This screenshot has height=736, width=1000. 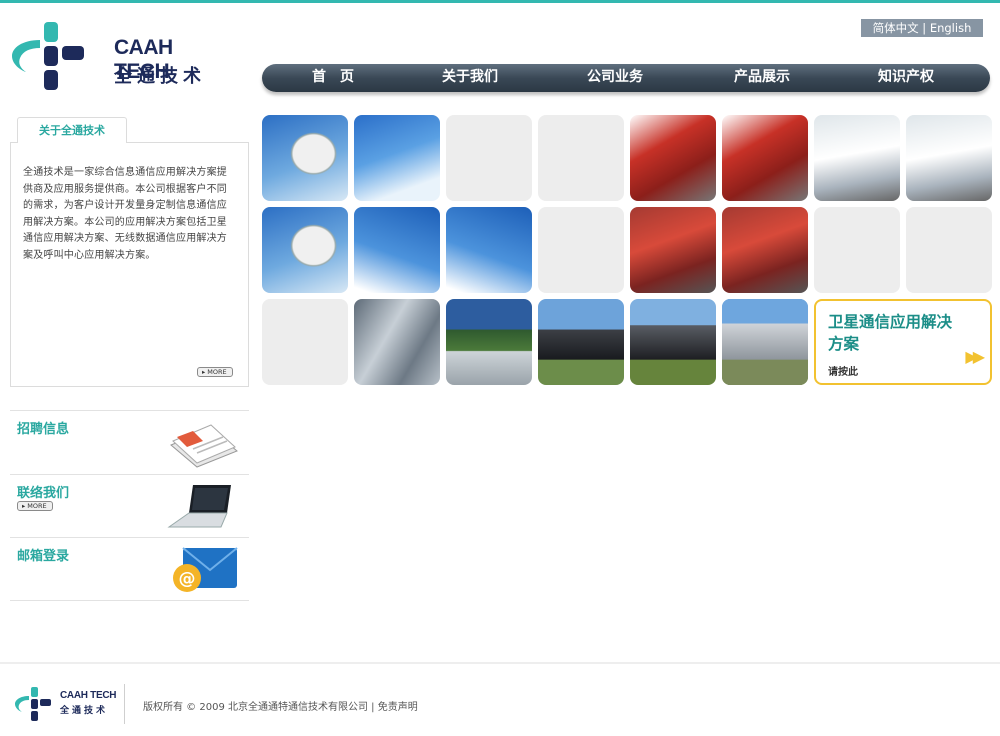 I want to click on nav-item-about: 关于我们, so click(x=470, y=78).